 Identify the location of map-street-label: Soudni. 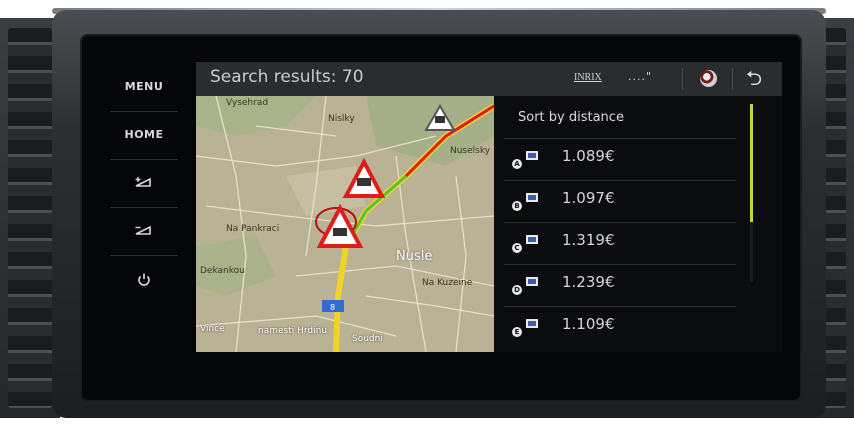
(367, 339).